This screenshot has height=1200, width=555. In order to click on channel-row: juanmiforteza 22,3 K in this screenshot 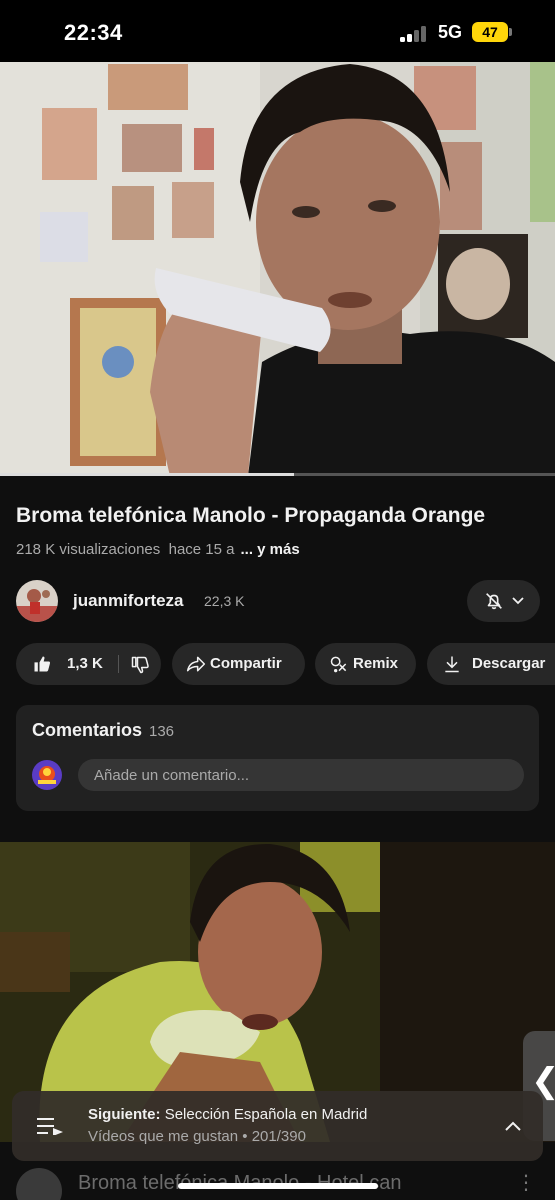, I will do `click(278, 601)`.